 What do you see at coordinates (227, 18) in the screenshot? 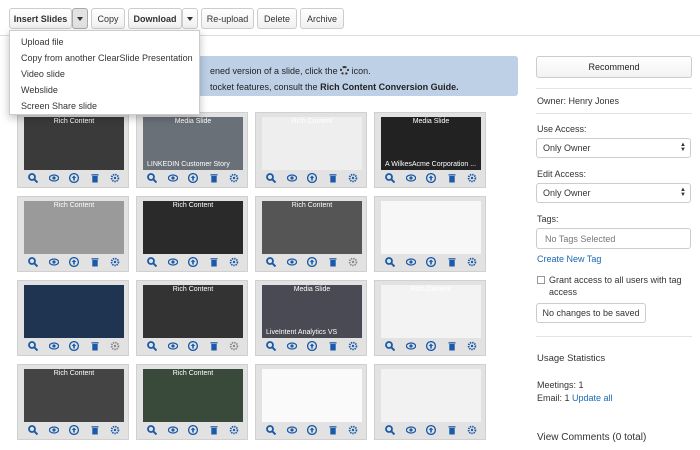
I see `reupload-button: Re-upload` at bounding box center [227, 18].